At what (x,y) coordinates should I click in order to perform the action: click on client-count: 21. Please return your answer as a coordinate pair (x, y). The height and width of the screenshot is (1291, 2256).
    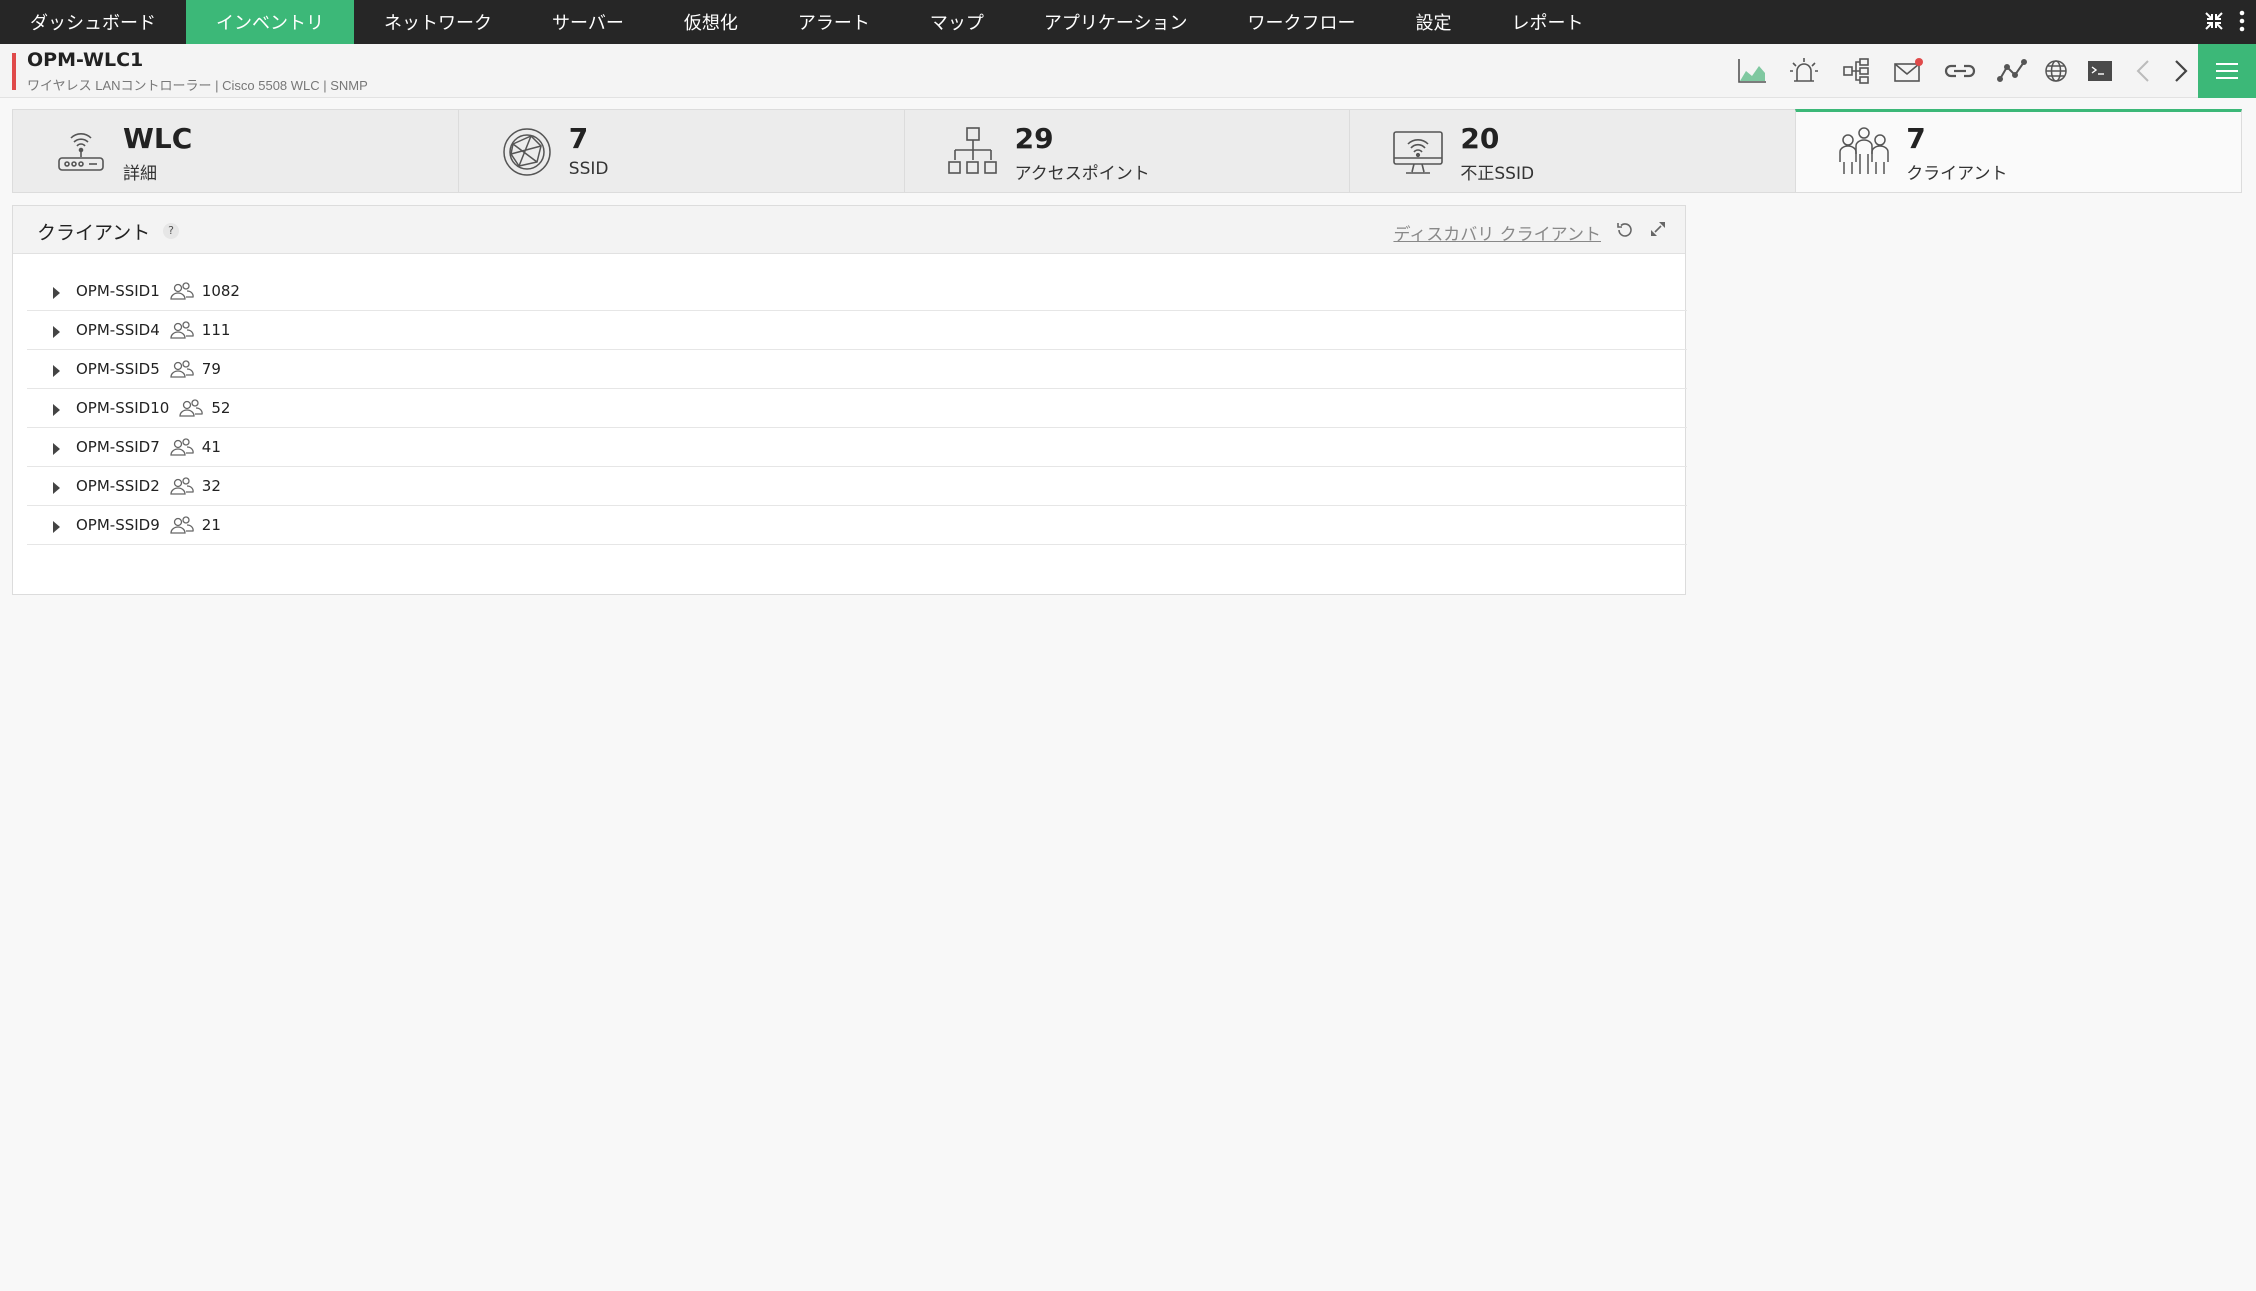
    Looking at the image, I should click on (211, 525).